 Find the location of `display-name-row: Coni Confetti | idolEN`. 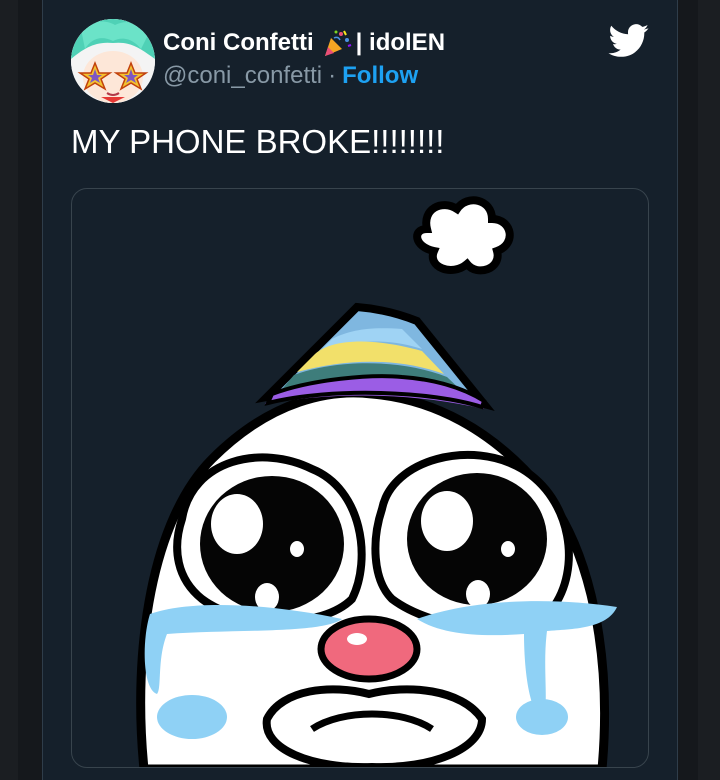

display-name-row: Coni Confetti | idolEN is located at coordinates (373, 43).